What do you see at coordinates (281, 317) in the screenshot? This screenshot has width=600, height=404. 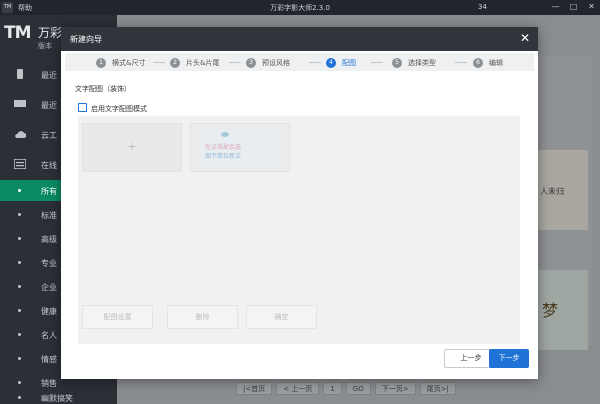 I see `confirm-button: 确定` at bounding box center [281, 317].